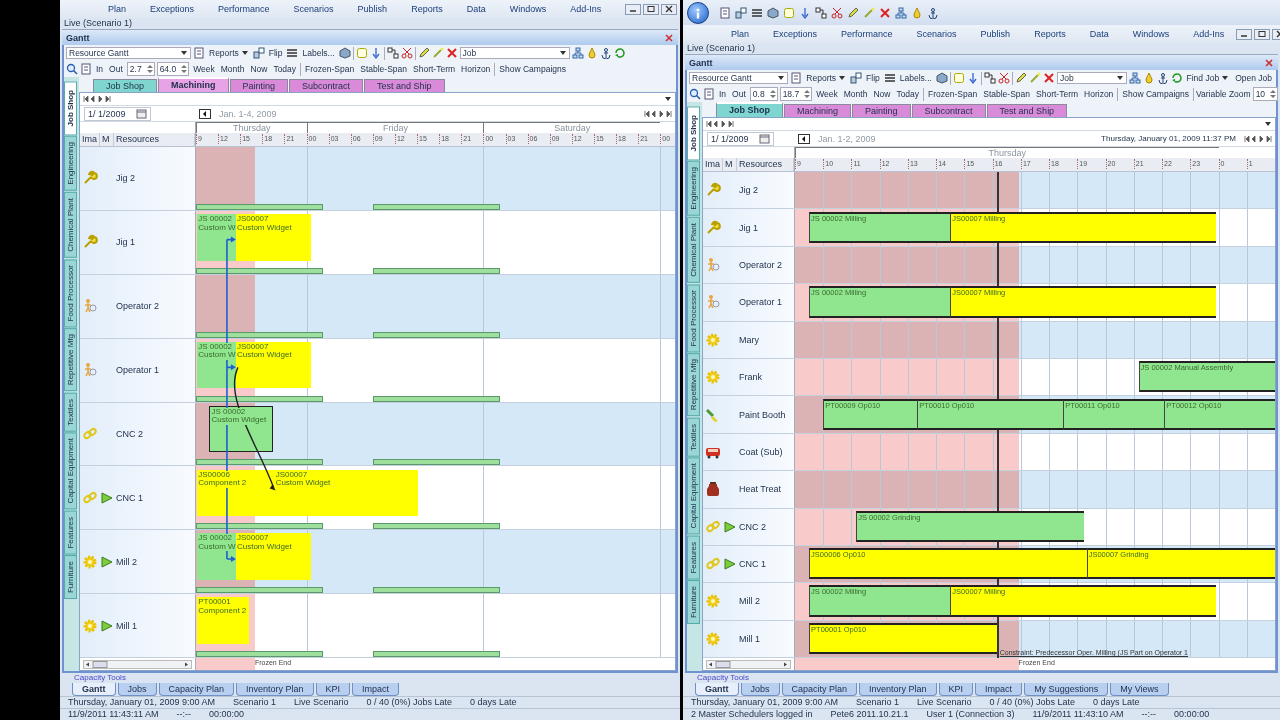 Image resolution: width=1280 pixels, height=720 pixels. Describe the element at coordinates (528, 9) in the screenshot. I see `menu-item: Windows` at that location.